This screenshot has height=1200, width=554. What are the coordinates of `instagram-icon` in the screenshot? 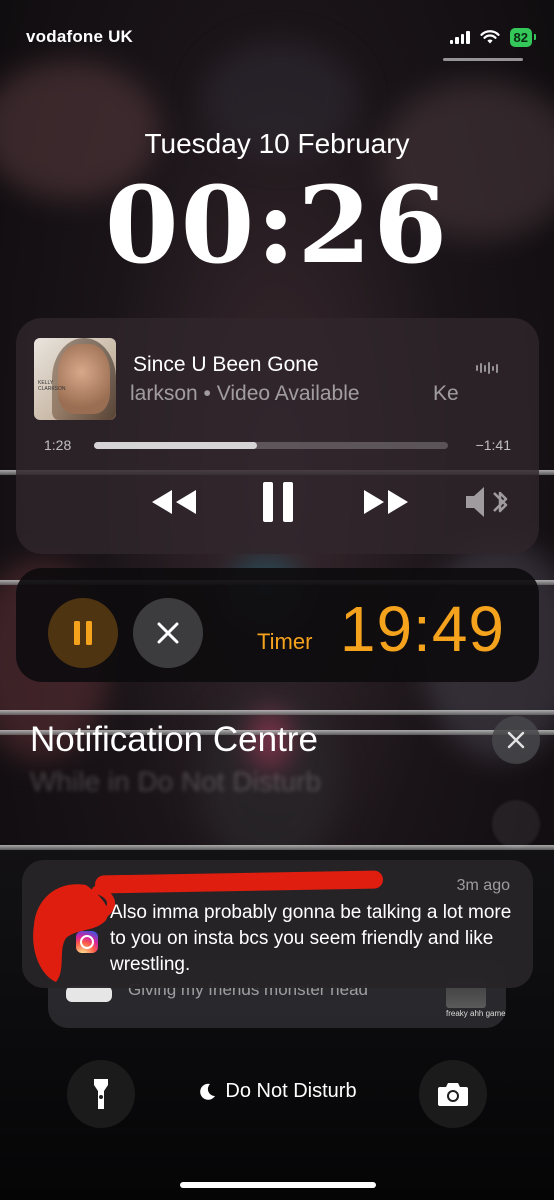 It's located at (87, 942).